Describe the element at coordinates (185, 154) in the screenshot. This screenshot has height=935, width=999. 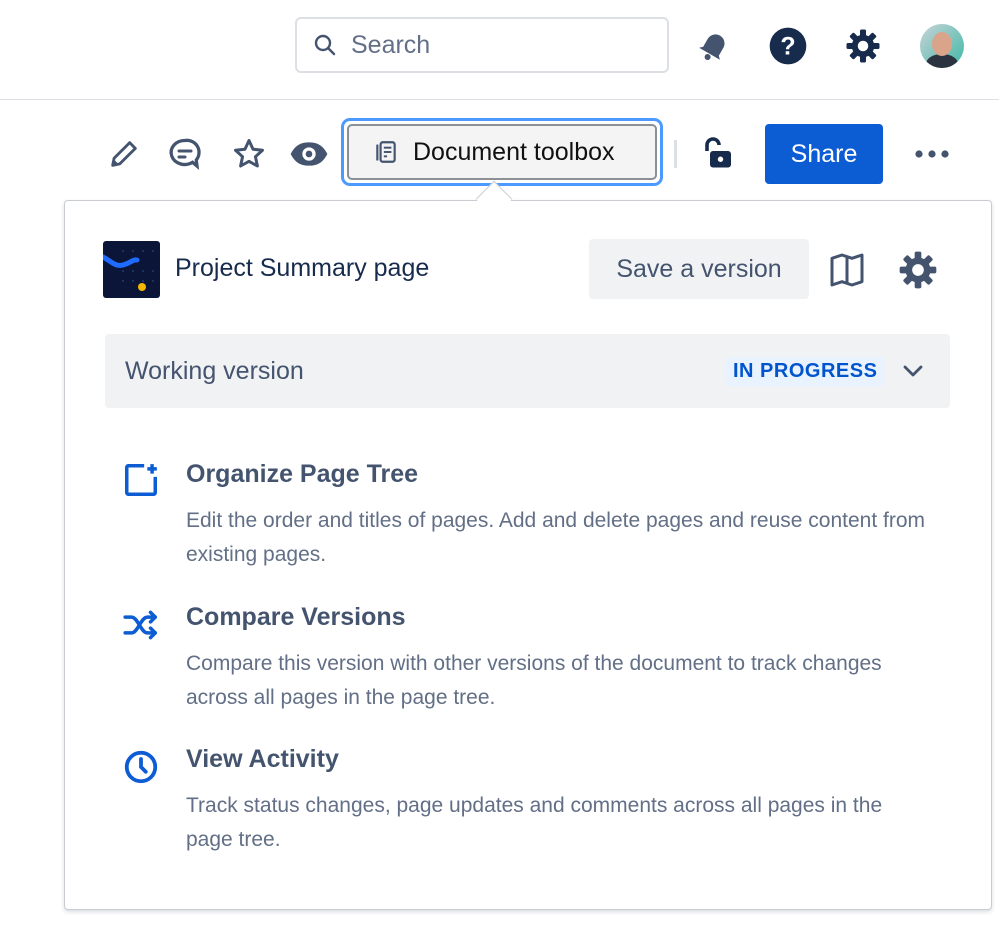
I see `comment-icon` at that location.